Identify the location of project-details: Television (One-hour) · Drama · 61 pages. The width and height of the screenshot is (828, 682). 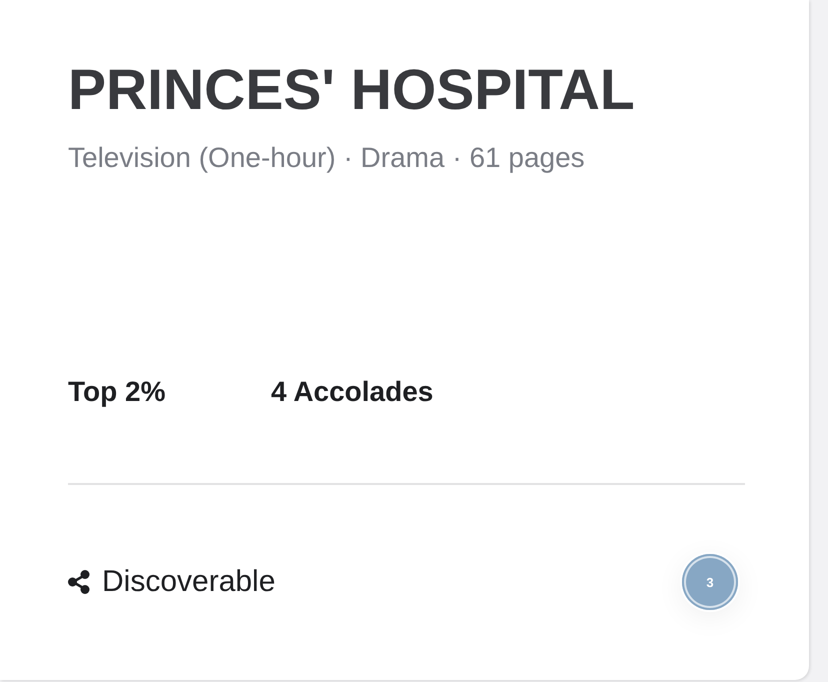
(326, 158).